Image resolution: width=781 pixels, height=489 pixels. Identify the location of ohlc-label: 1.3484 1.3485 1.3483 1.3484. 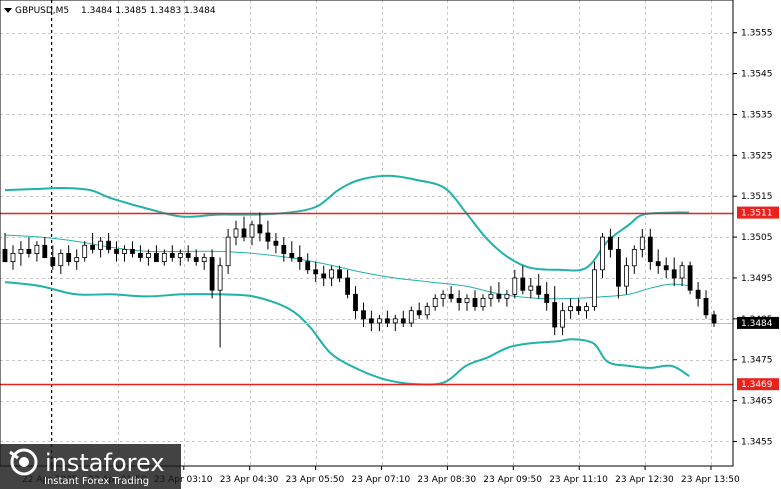
(148, 11).